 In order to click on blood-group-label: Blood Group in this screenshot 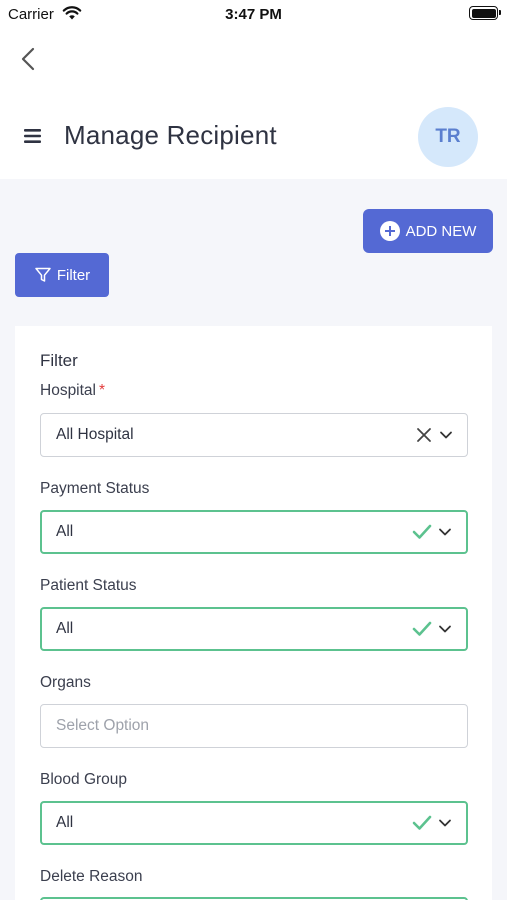, I will do `click(84, 779)`.